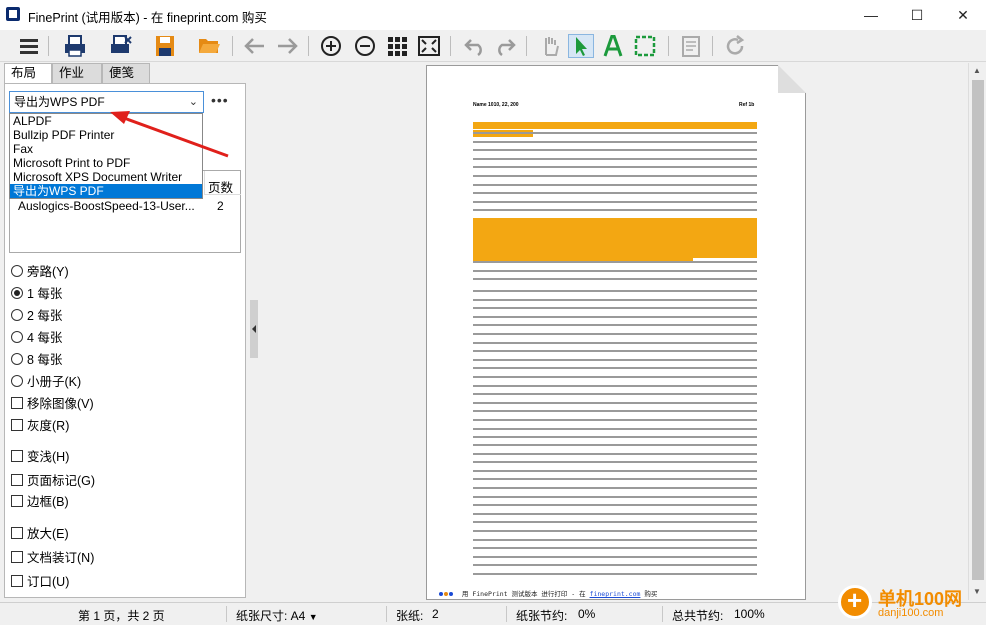 This screenshot has height=625, width=986. Describe the element at coordinates (551, 46) in the screenshot. I see `hand-tool-icon` at that location.